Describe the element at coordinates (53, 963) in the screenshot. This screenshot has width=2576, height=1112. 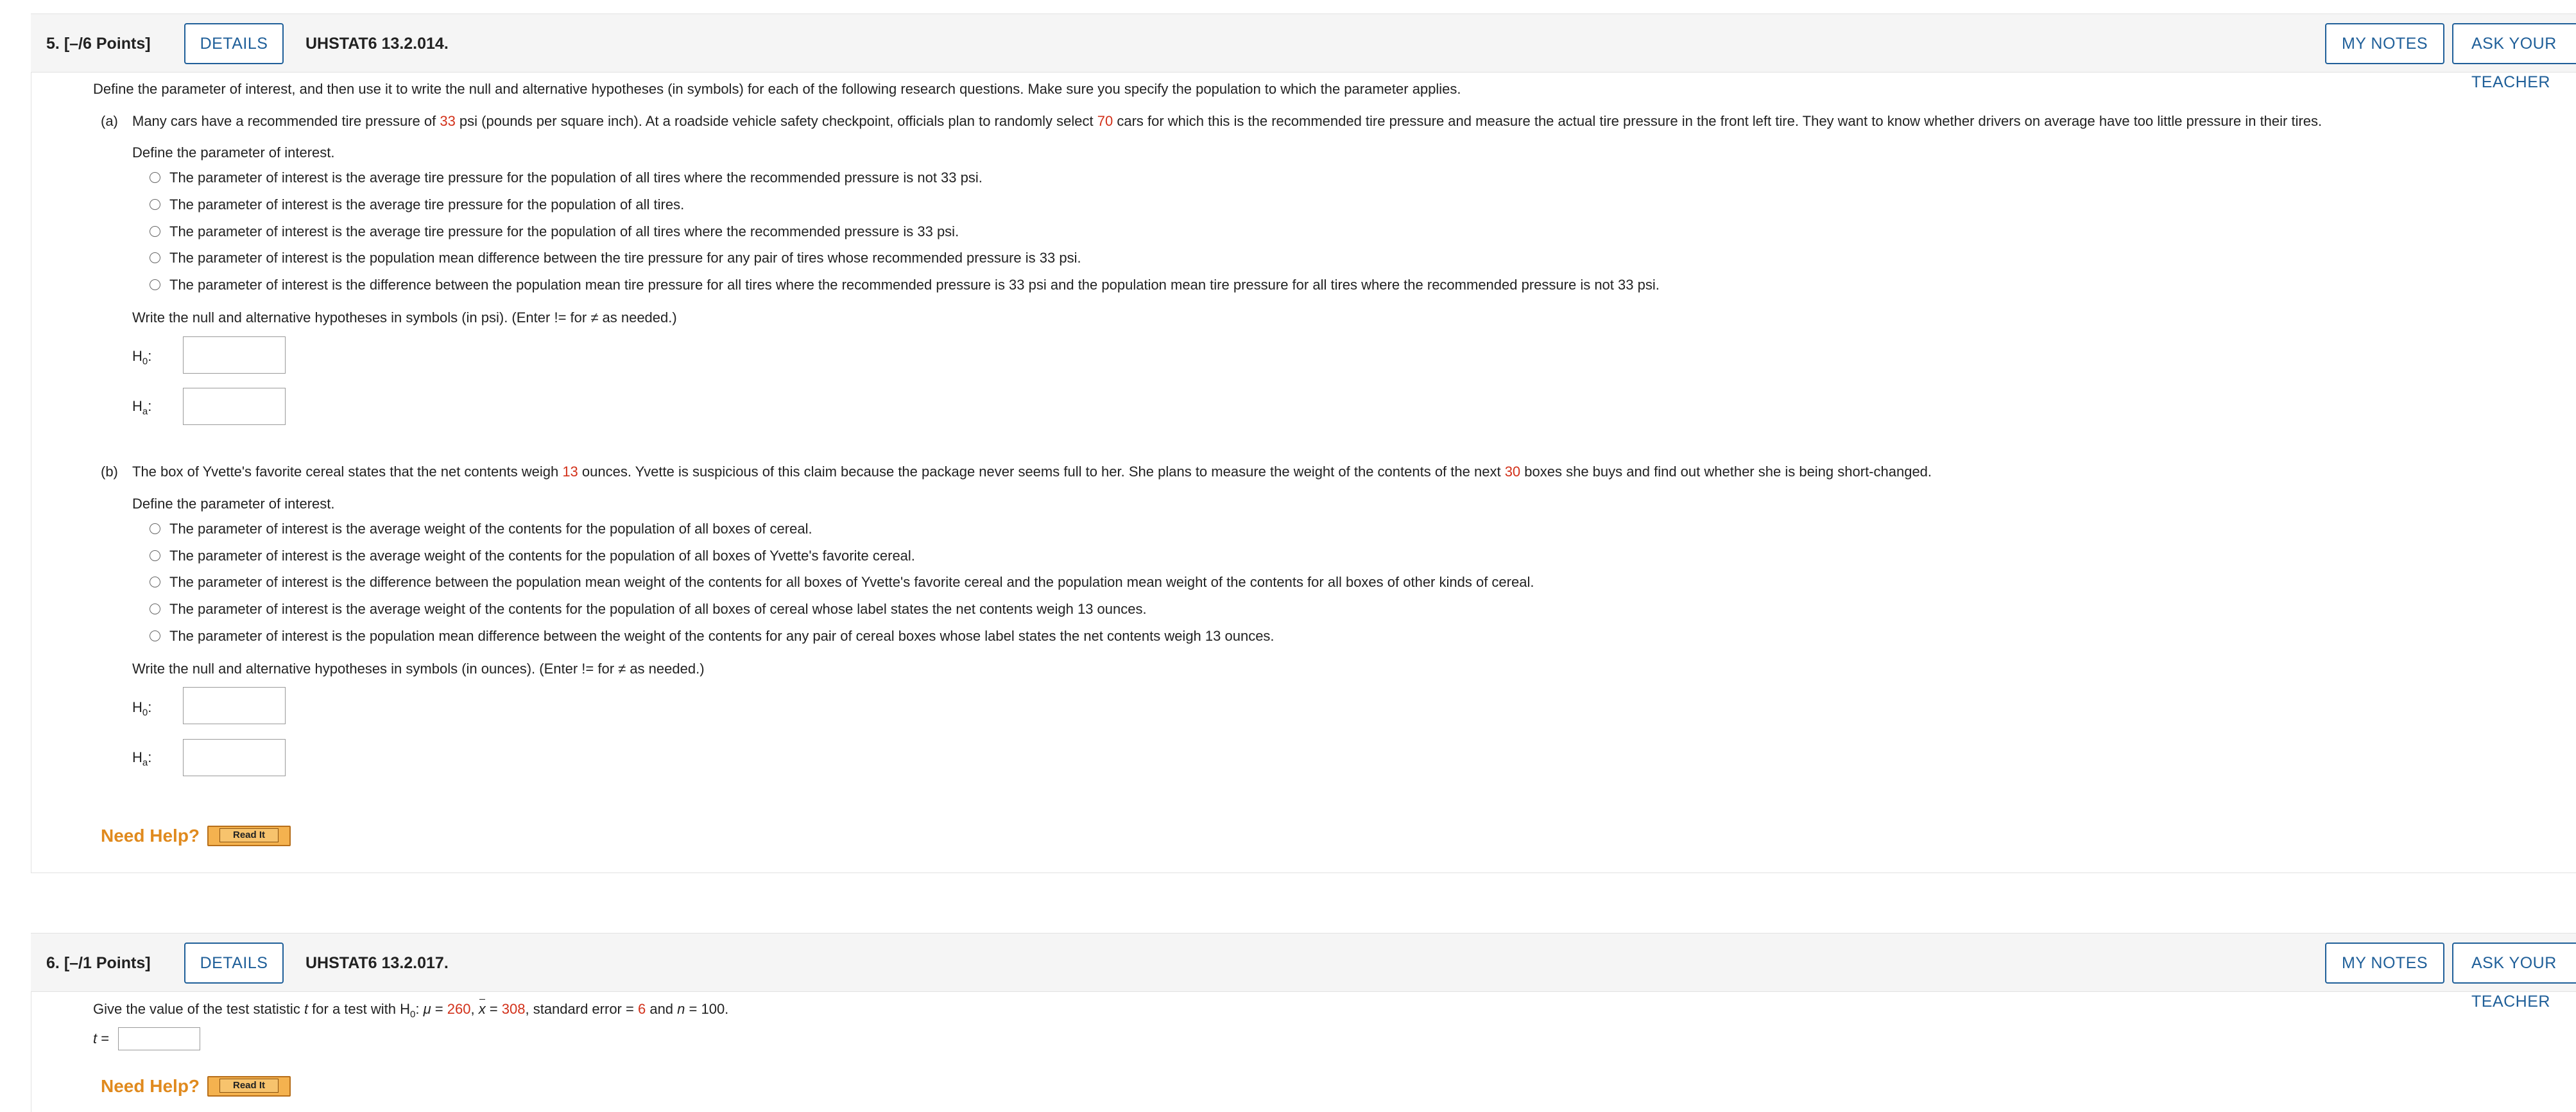
I see `question-number: 6.` at that location.